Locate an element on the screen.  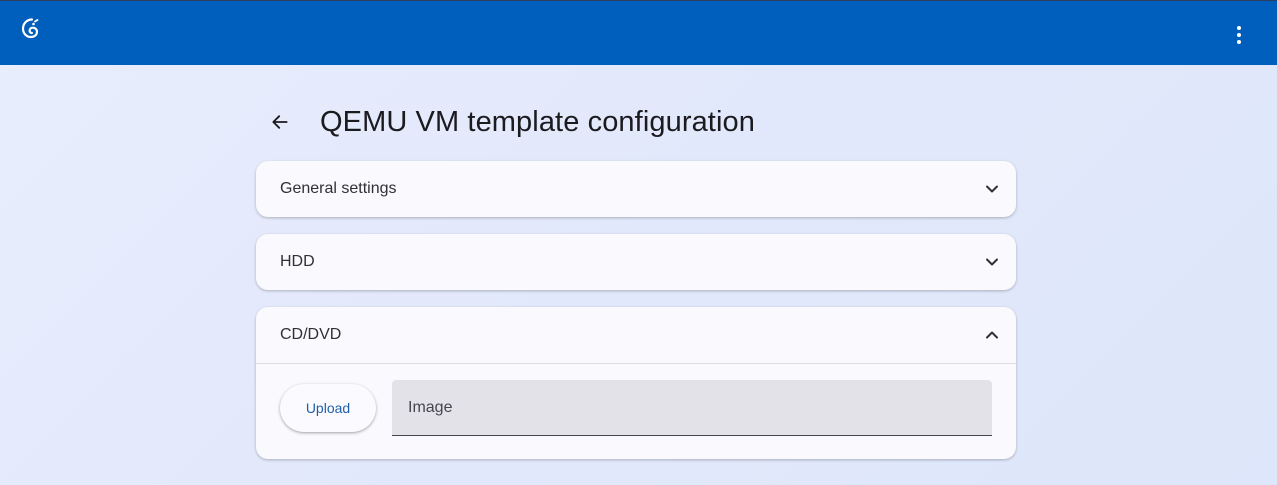
panel-header-cd-dvd: CD/DVD is located at coordinates (636, 335).